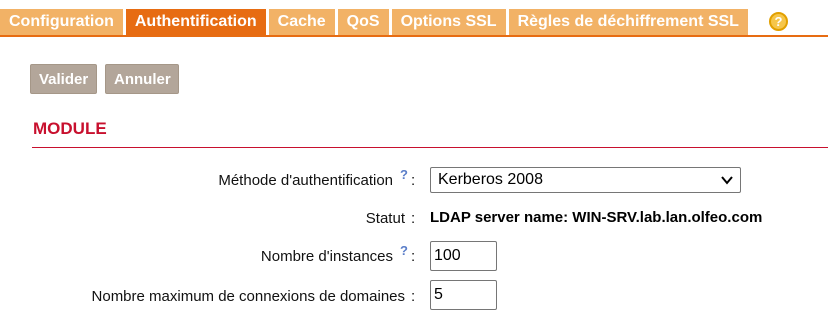 This screenshot has height=316, width=828. What do you see at coordinates (585, 180) in the screenshot?
I see `auth-method-select: Kerberos 2008` at bounding box center [585, 180].